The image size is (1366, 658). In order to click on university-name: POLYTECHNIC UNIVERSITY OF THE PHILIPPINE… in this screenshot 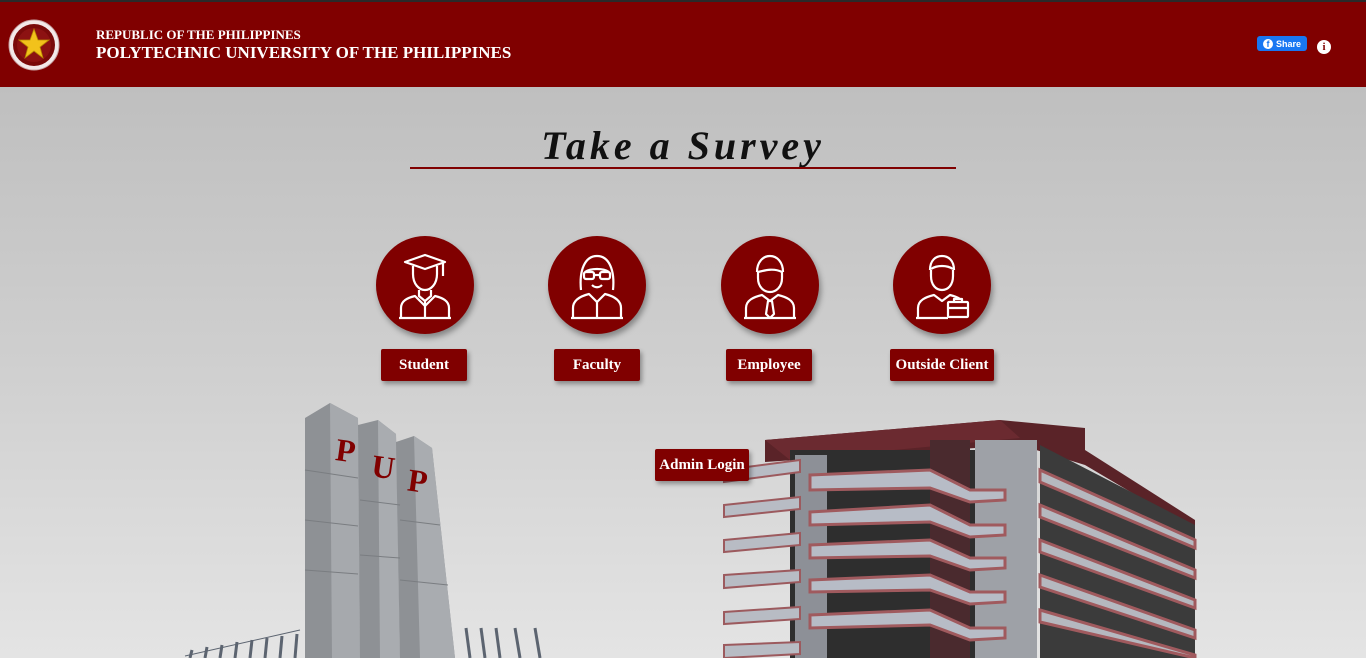, I will do `click(304, 52)`.